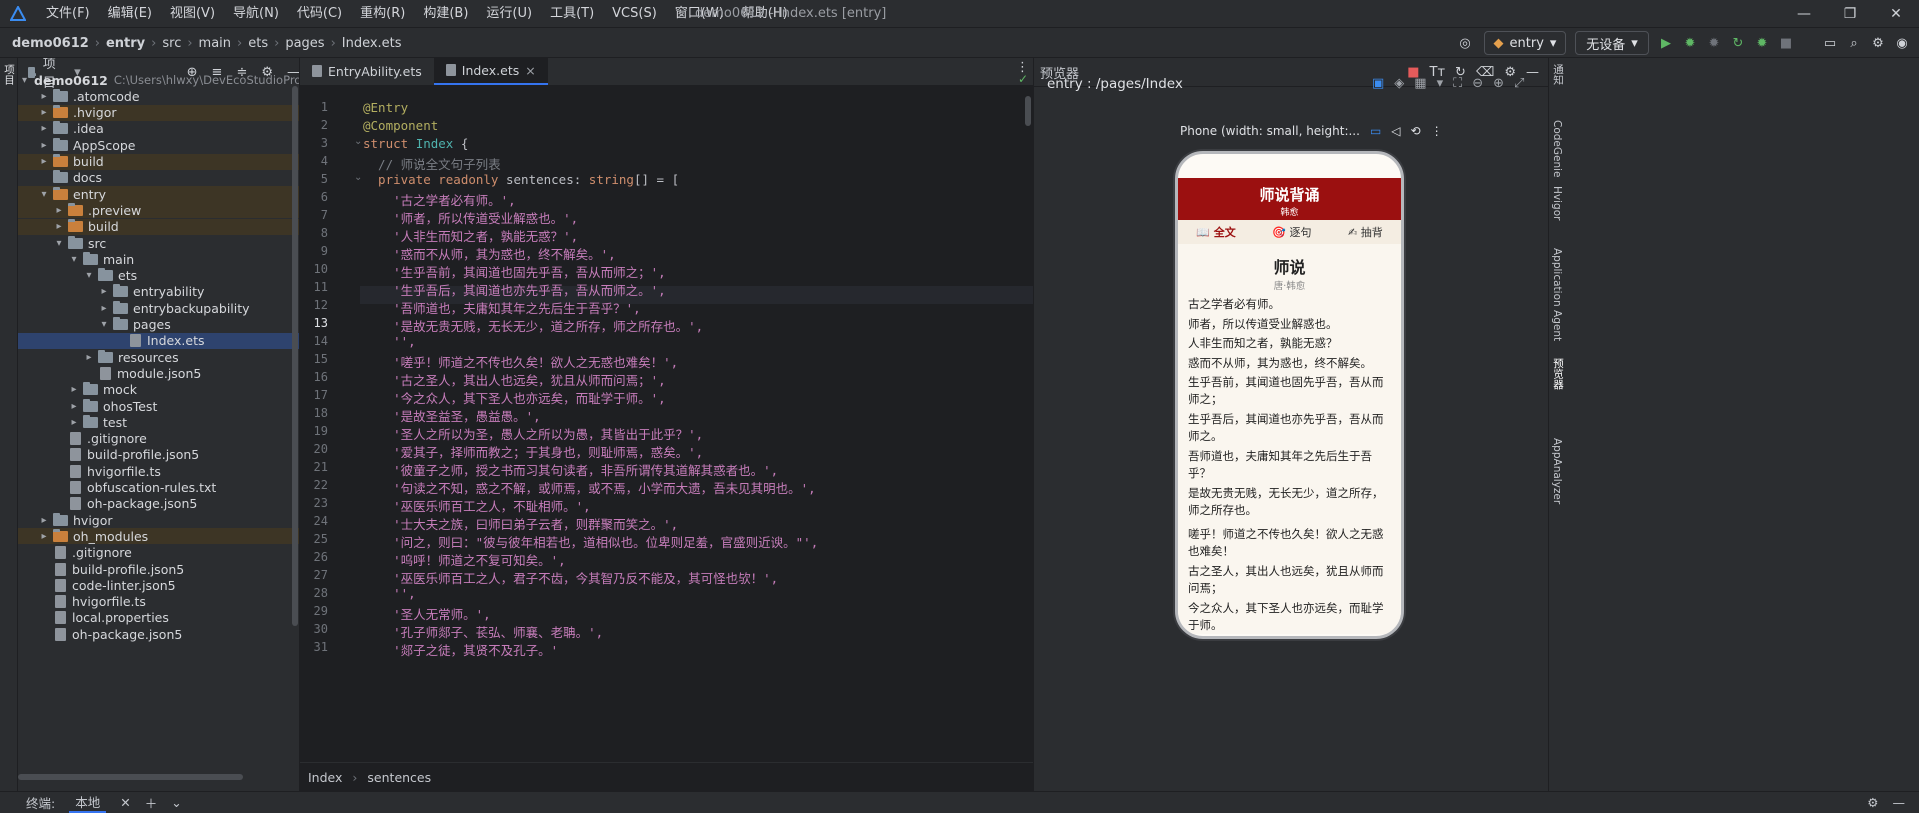 This screenshot has height=813, width=1919. Describe the element at coordinates (158, 422) in the screenshot. I see `tree-item: ▸ test` at that location.